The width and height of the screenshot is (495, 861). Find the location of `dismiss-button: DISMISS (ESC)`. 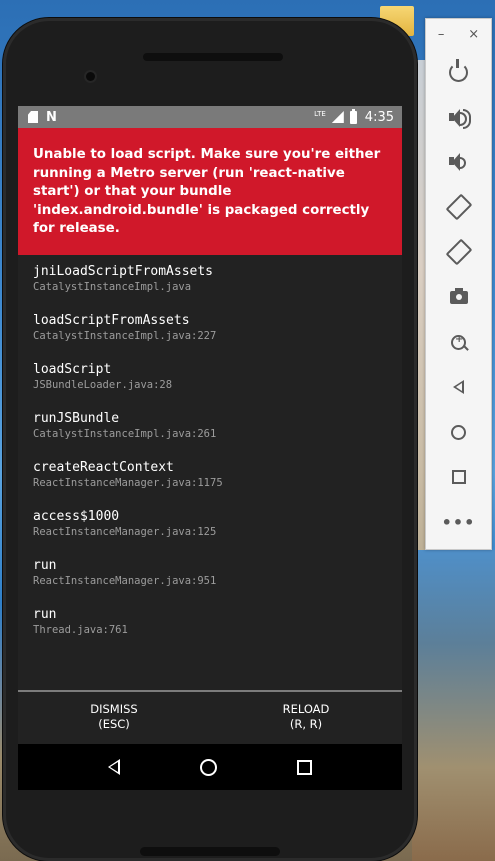

dismiss-button: DISMISS (ESC) is located at coordinates (114, 722).